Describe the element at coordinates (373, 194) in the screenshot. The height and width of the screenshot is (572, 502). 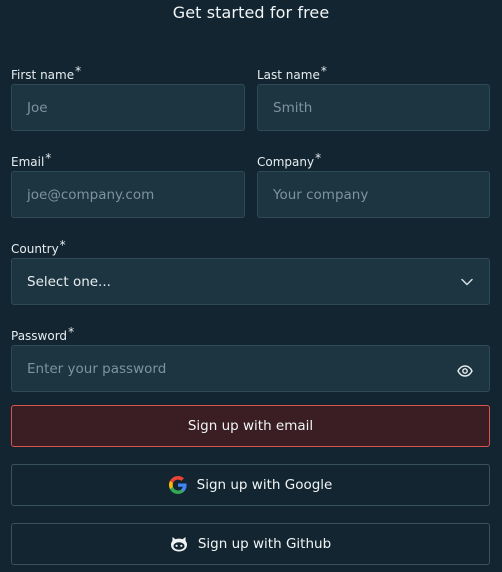
I see `company-input: Your company` at that location.